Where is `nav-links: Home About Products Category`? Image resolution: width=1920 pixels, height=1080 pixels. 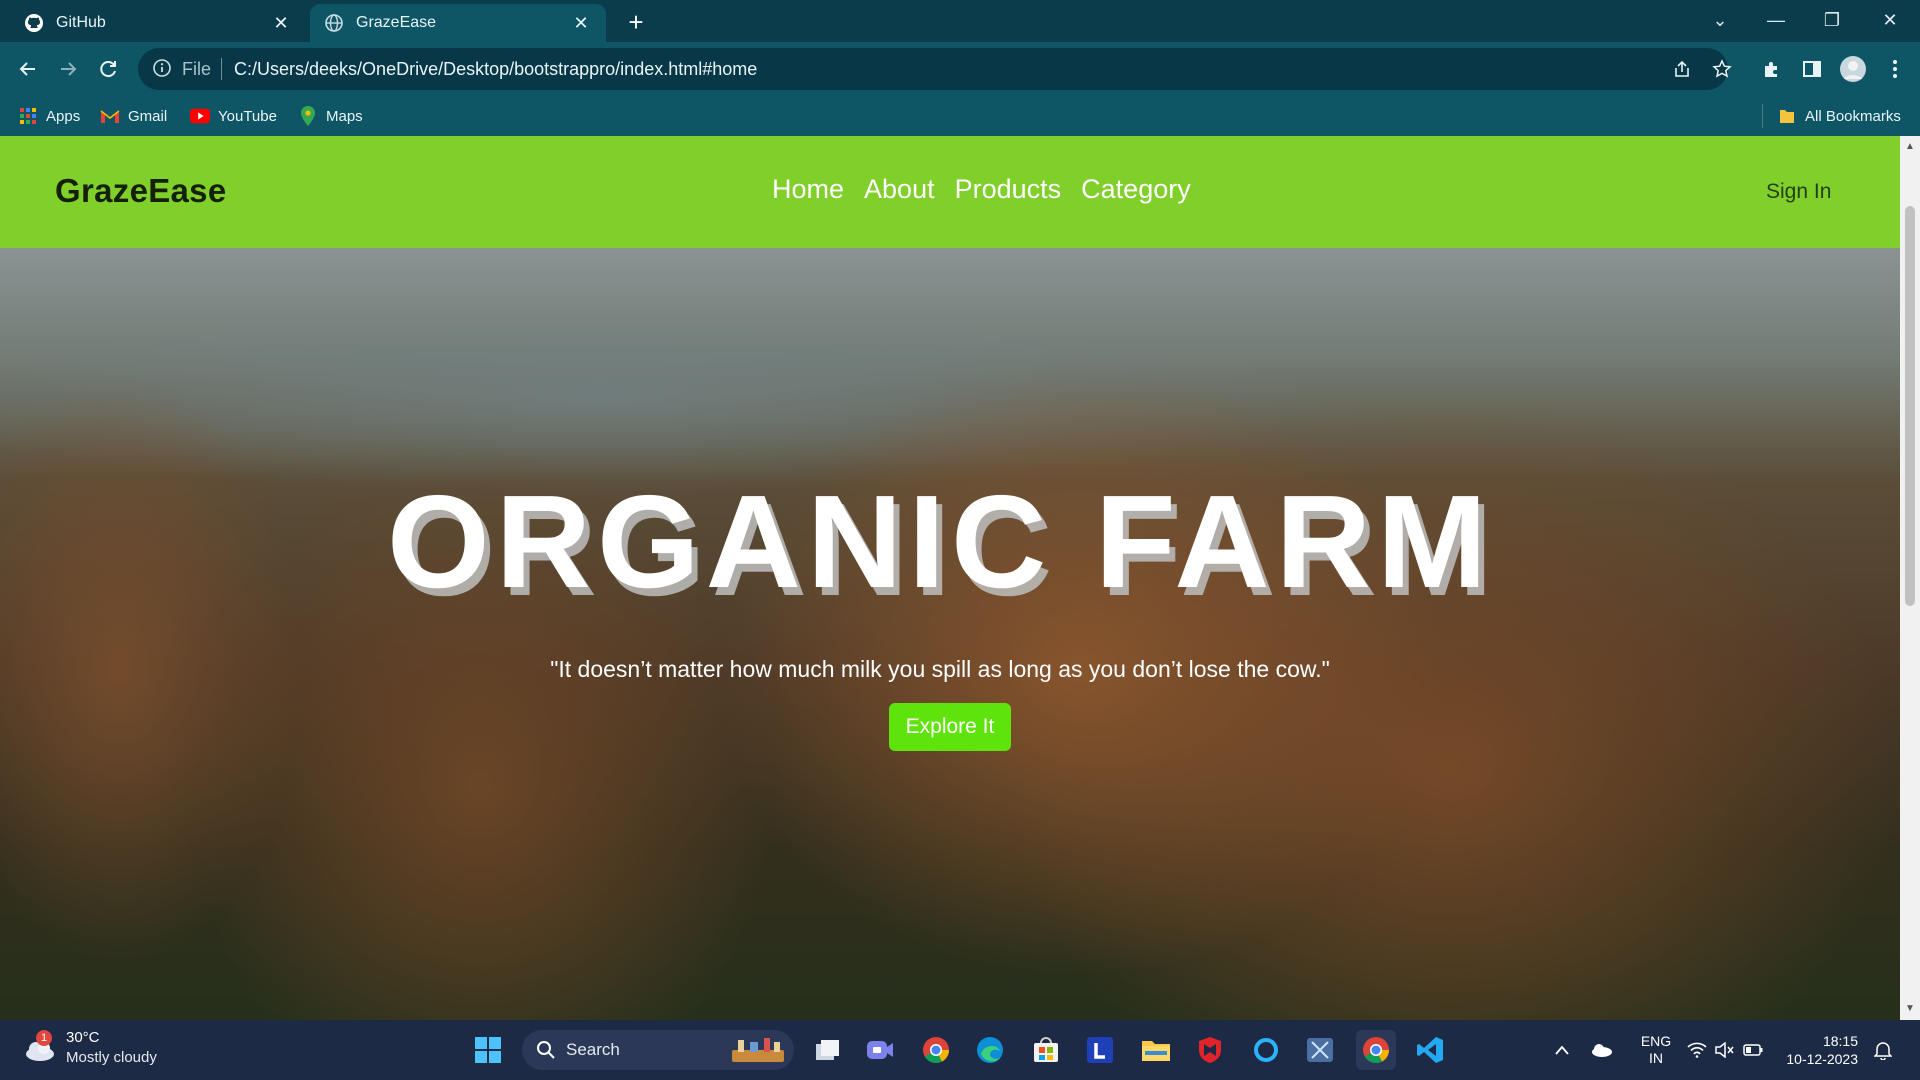 nav-links: Home About Products Category is located at coordinates (981, 189).